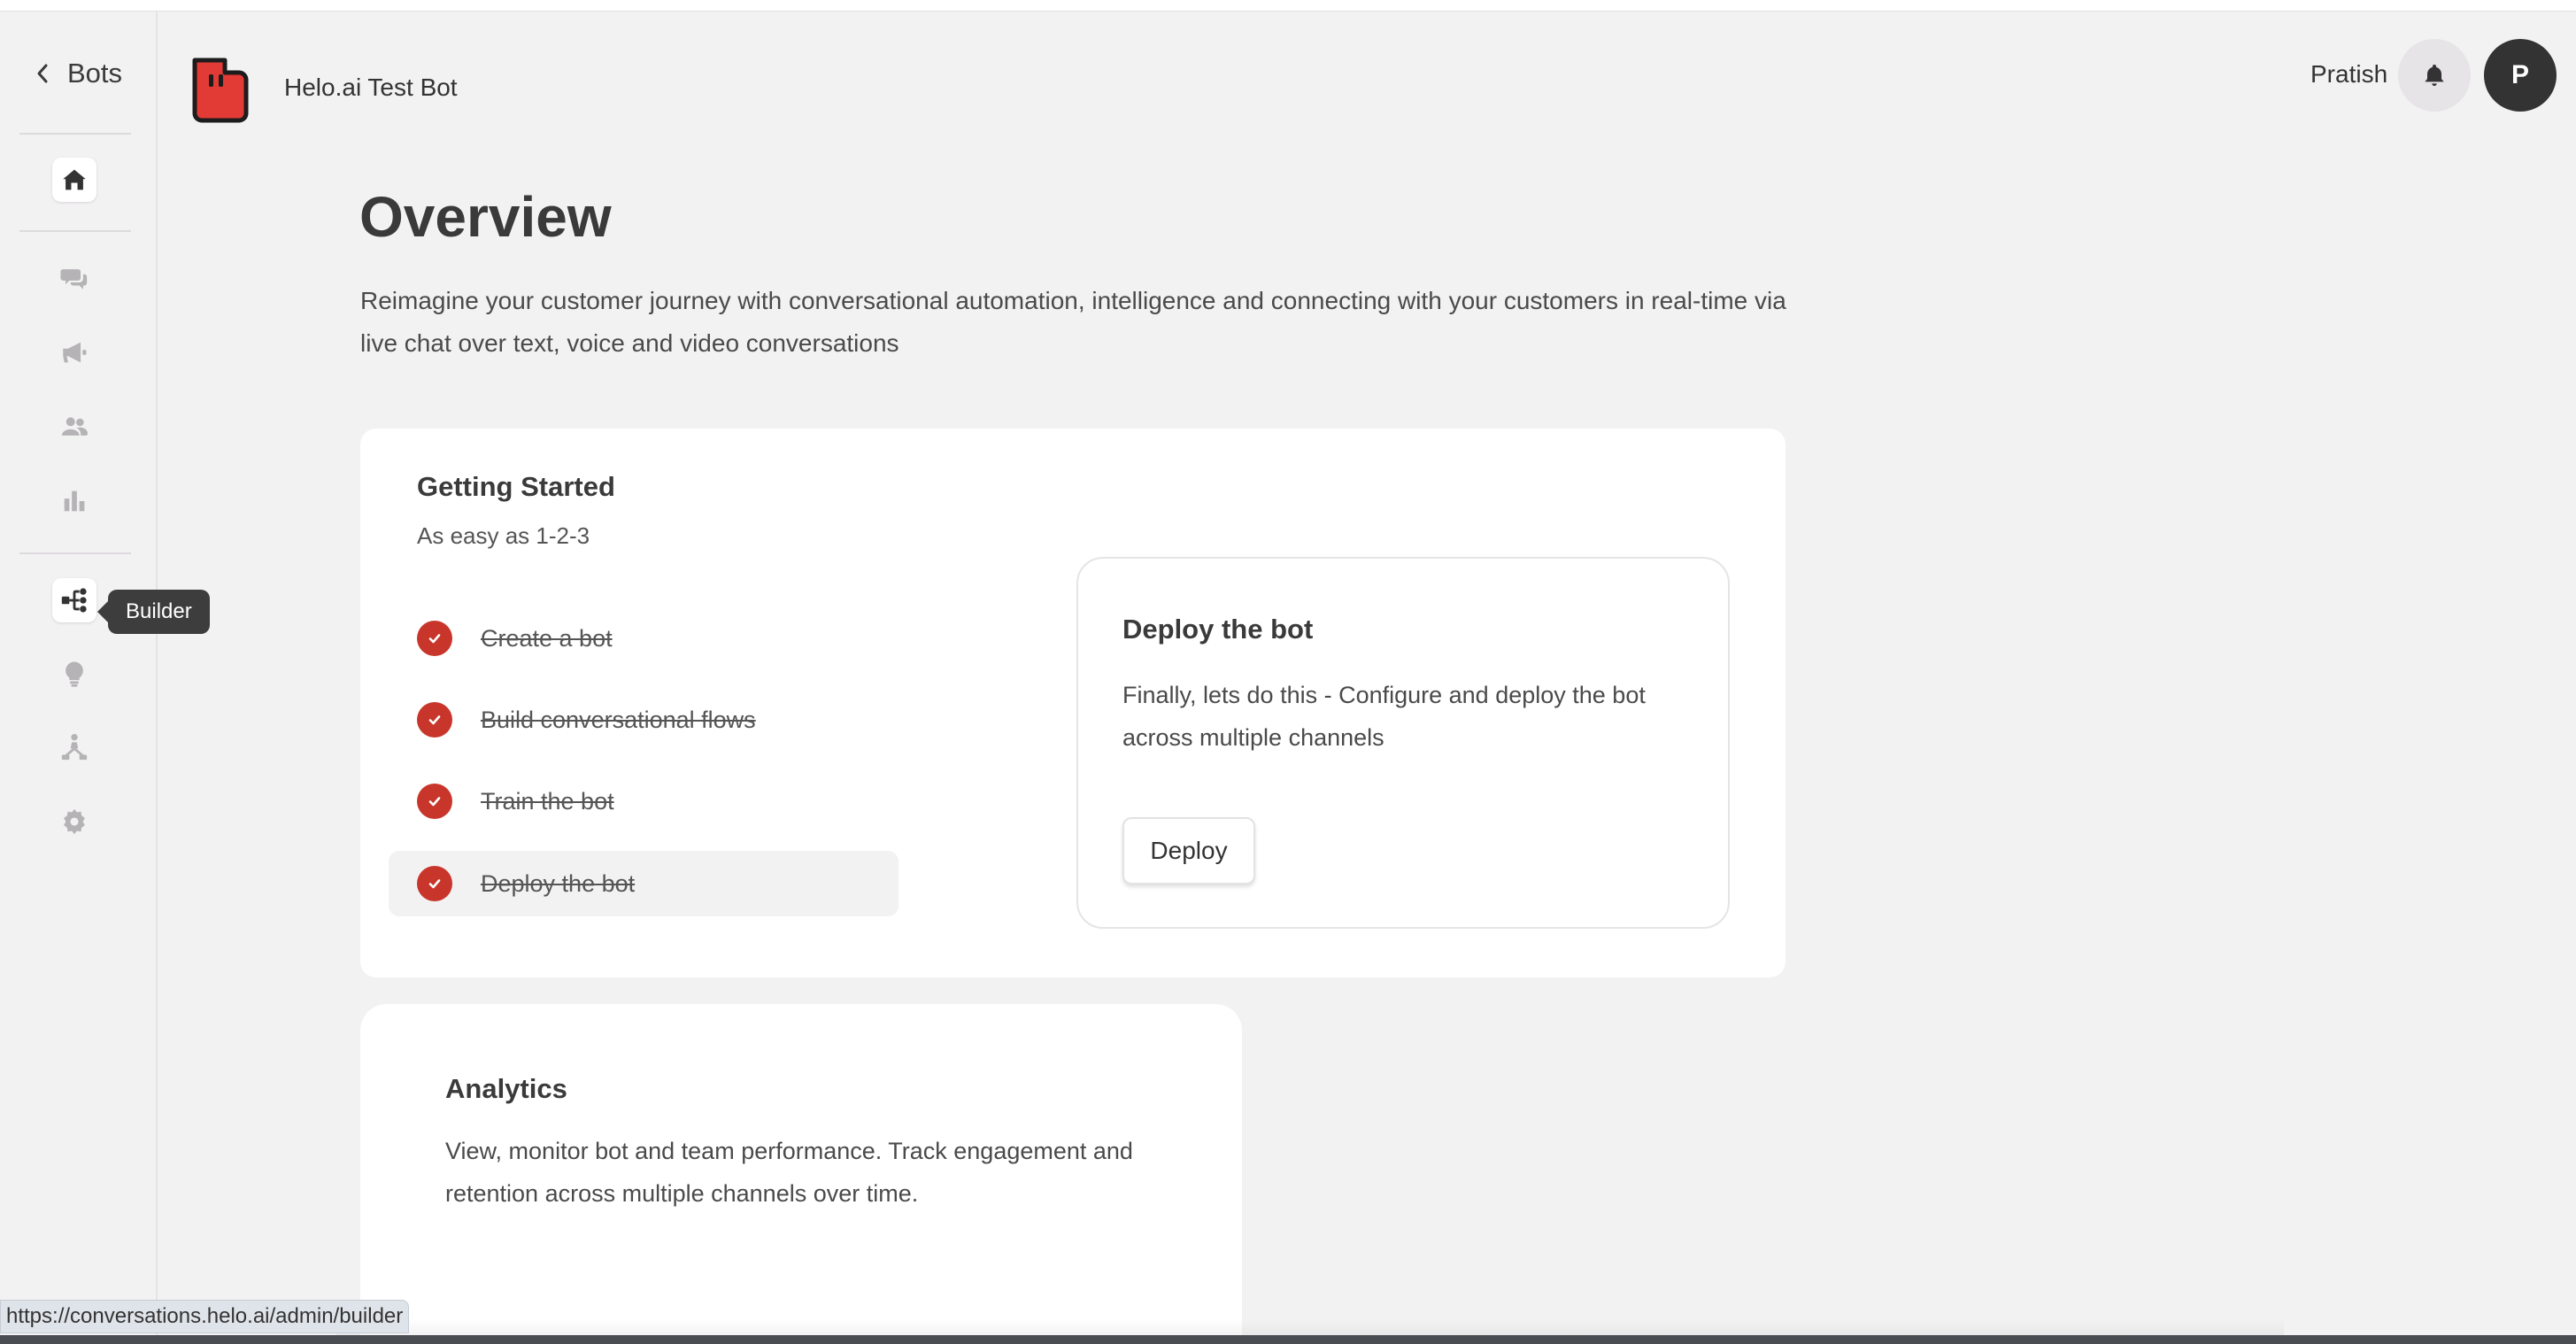 This screenshot has height=1344, width=2576. What do you see at coordinates (644, 638) in the screenshot?
I see `step-create-bot: Create a bot` at bounding box center [644, 638].